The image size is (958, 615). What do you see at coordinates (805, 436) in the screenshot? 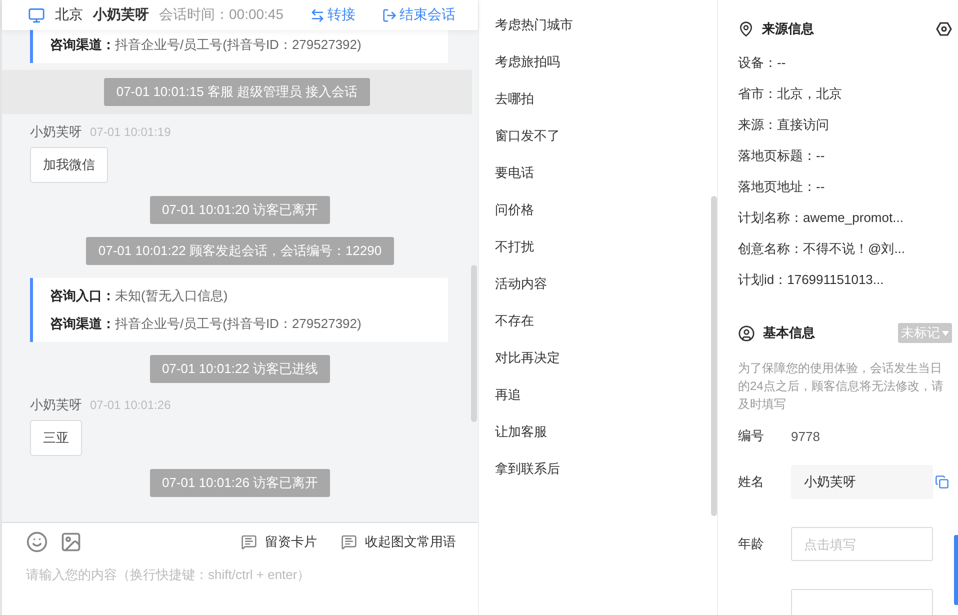
I see `field-value: 9778` at bounding box center [805, 436].